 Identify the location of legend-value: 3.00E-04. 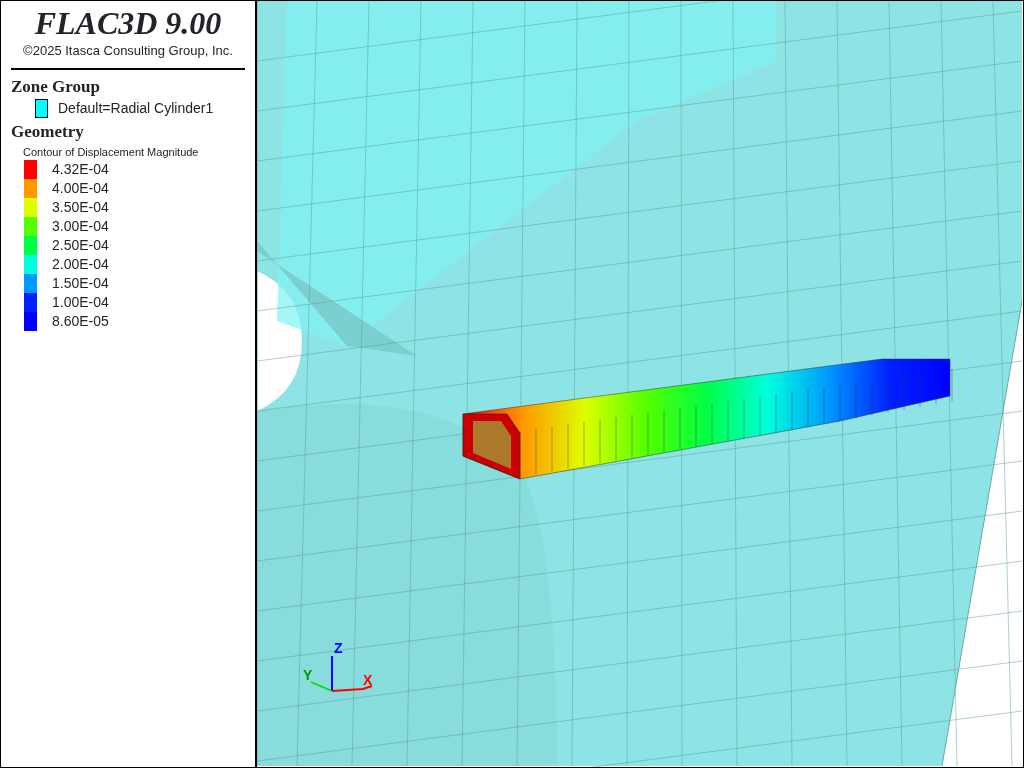
(80, 227).